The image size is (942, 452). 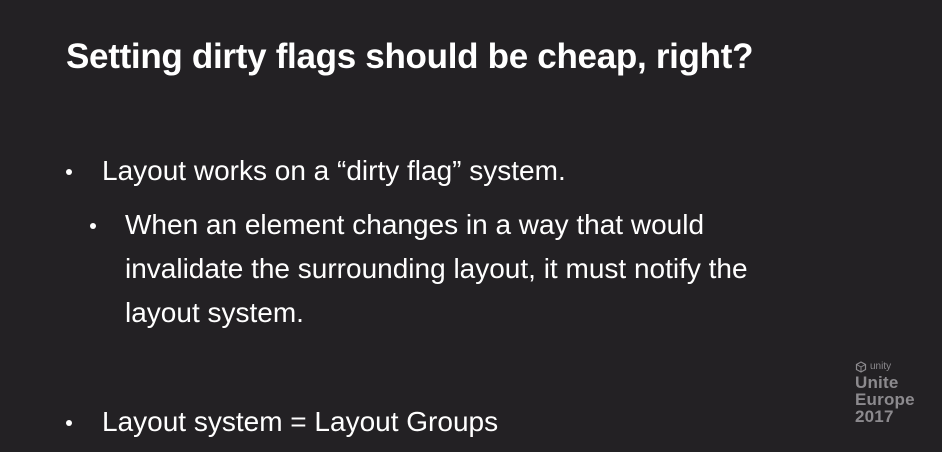 I want to click on unity-wordmark: unity, so click(x=881, y=366).